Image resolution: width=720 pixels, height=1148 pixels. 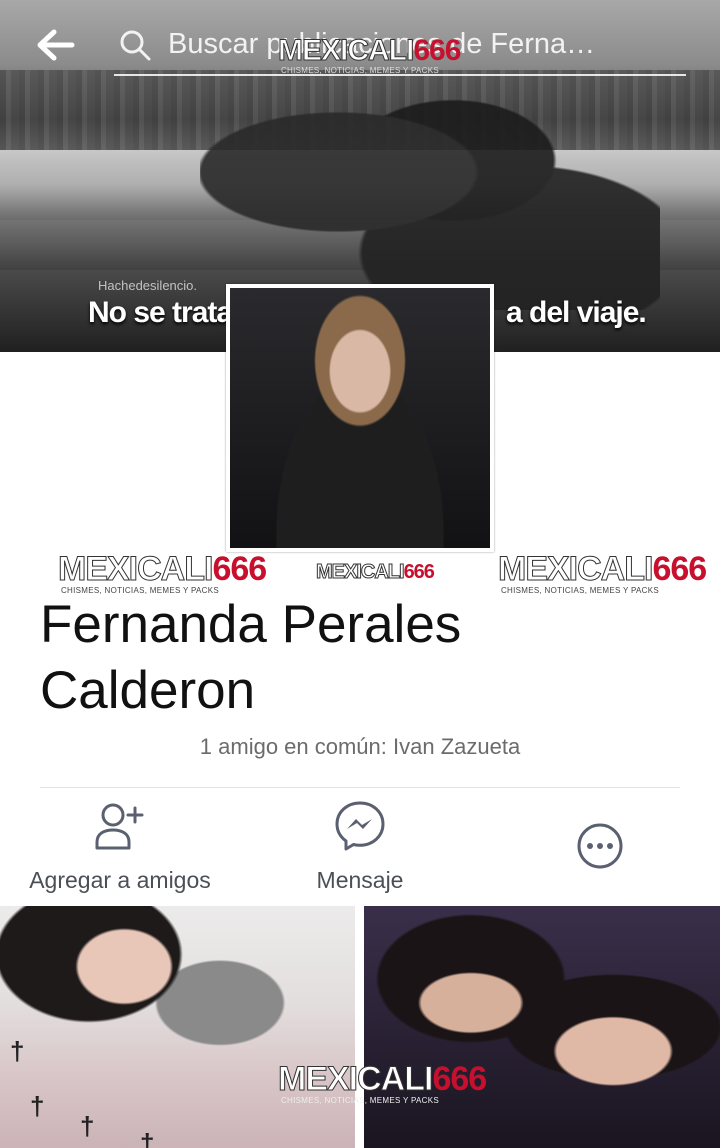 What do you see at coordinates (119, 826) in the screenshot?
I see `add-friend-icon` at bounding box center [119, 826].